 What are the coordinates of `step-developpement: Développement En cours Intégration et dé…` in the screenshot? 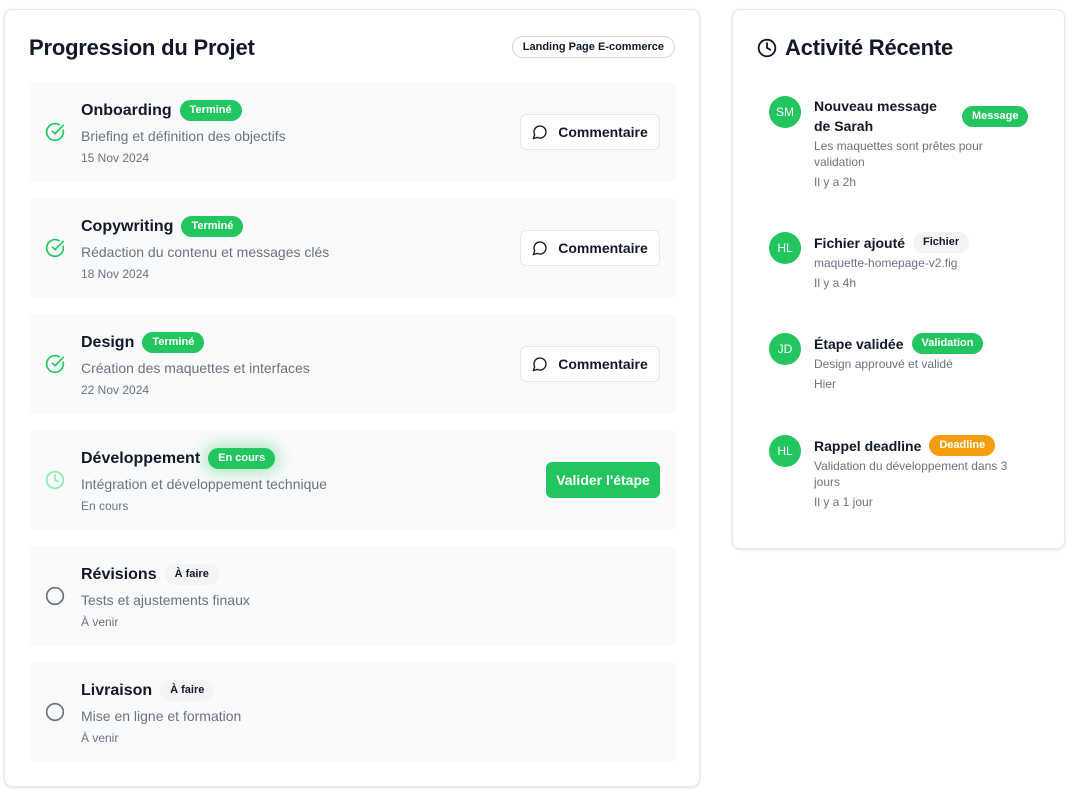 It's located at (352, 480).